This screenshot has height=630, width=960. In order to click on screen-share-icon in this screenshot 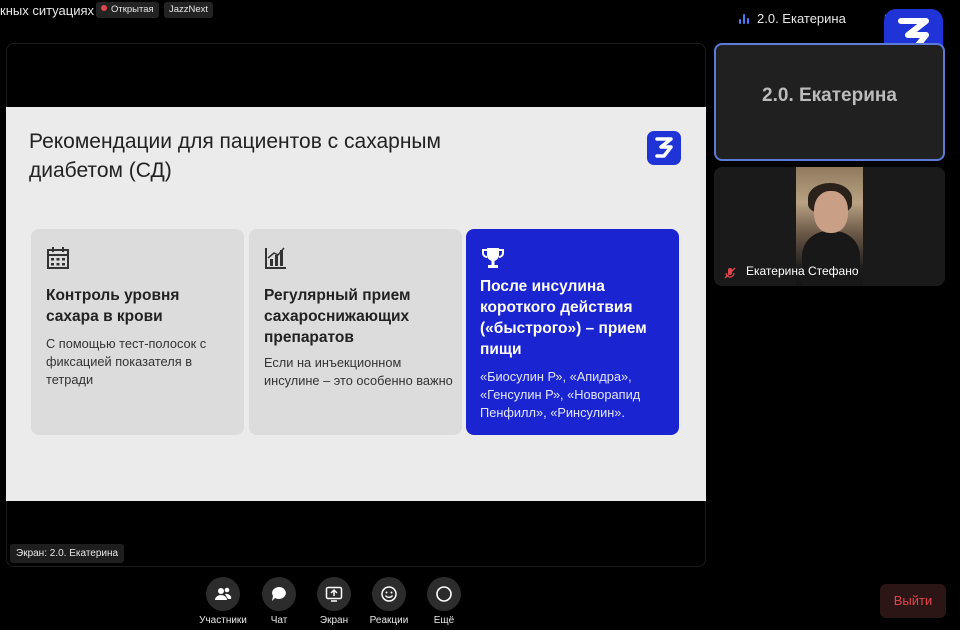, I will do `click(334, 594)`.